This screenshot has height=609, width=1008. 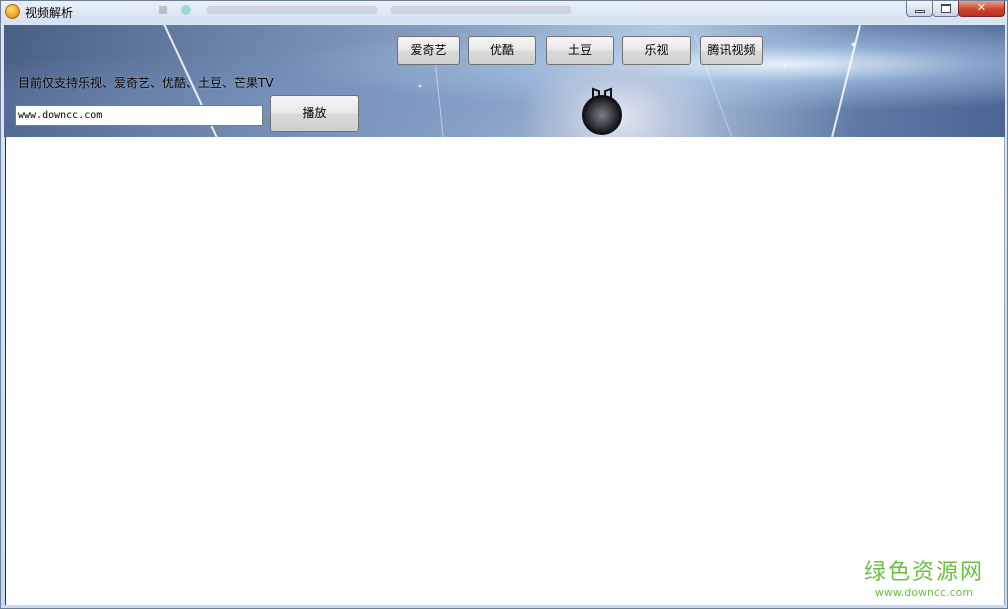 What do you see at coordinates (428, 50) in the screenshot?
I see `iqiyi-button: 爱奇艺` at bounding box center [428, 50].